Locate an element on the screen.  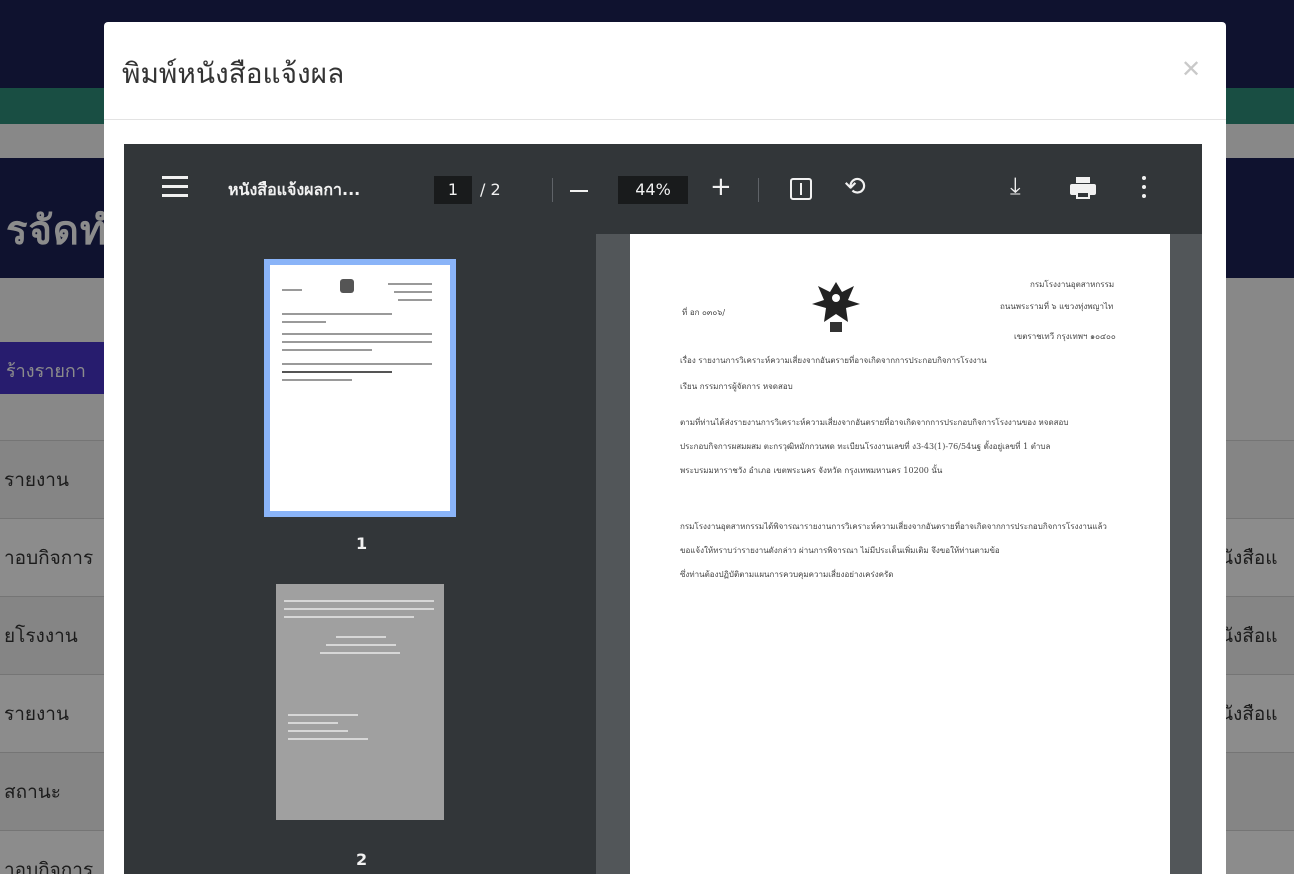
thumbnail-label: 2 is located at coordinates (362, 859).